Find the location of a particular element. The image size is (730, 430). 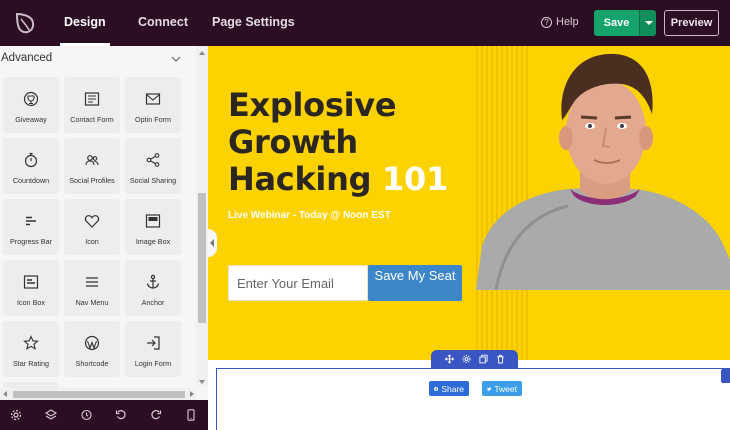

headline-line-1: Explosive is located at coordinates (312, 105).